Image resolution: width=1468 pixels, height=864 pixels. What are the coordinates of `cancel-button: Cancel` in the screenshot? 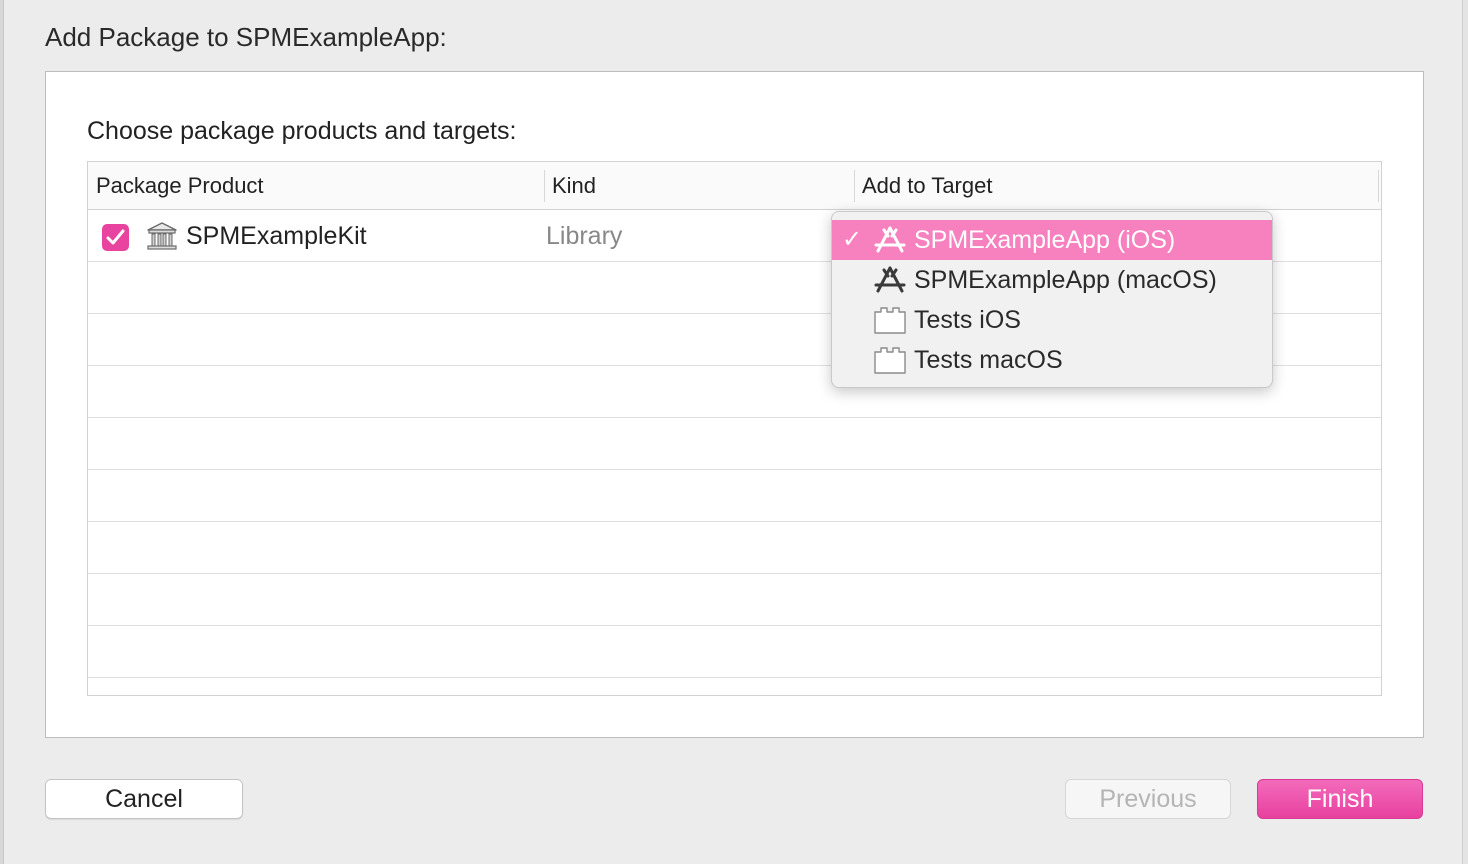 It's located at (144, 799).